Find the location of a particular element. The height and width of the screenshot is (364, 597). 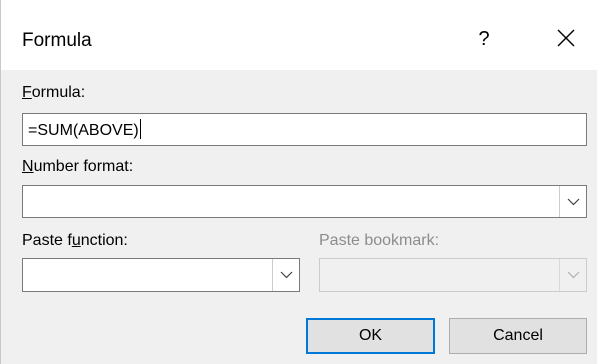

number-format-label-text: umber format: is located at coordinates (83, 166).